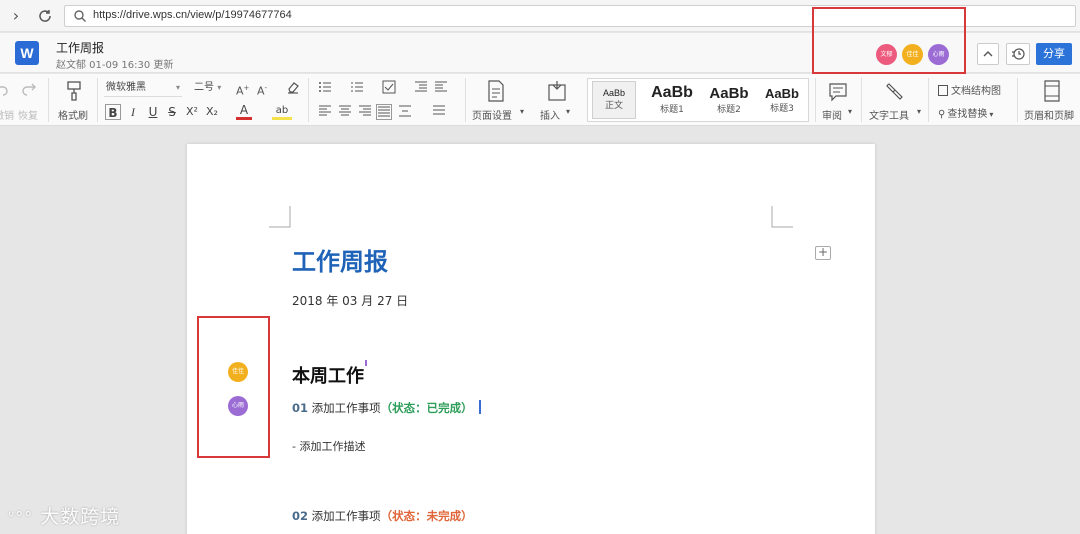  I want to click on document-title: 工作周报, so click(340, 259).